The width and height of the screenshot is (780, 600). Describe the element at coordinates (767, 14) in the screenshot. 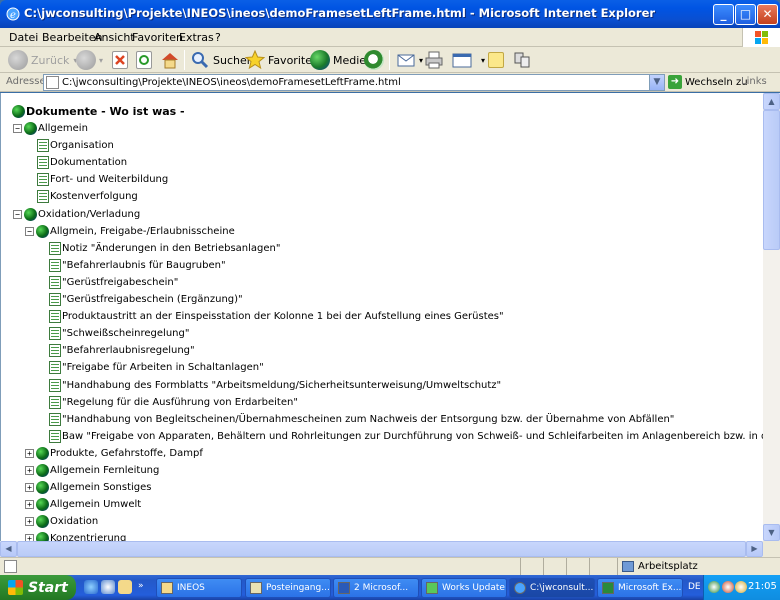

I see `close-button: ✕` at that location.